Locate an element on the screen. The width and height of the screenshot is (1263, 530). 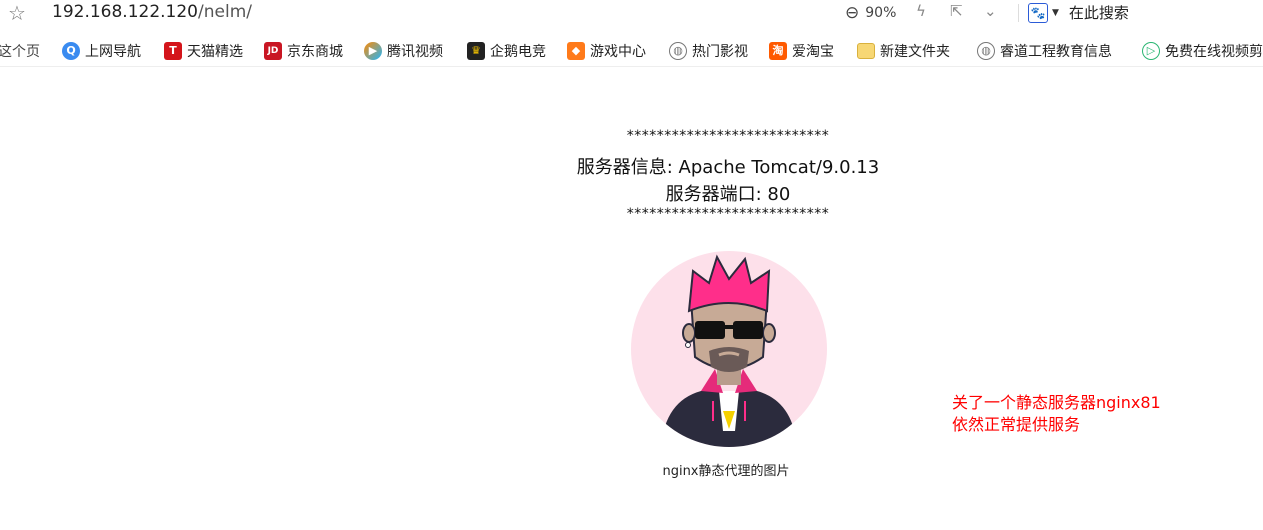
bookmark-label: 腾讯视频 is located at coordinates (415, 52).